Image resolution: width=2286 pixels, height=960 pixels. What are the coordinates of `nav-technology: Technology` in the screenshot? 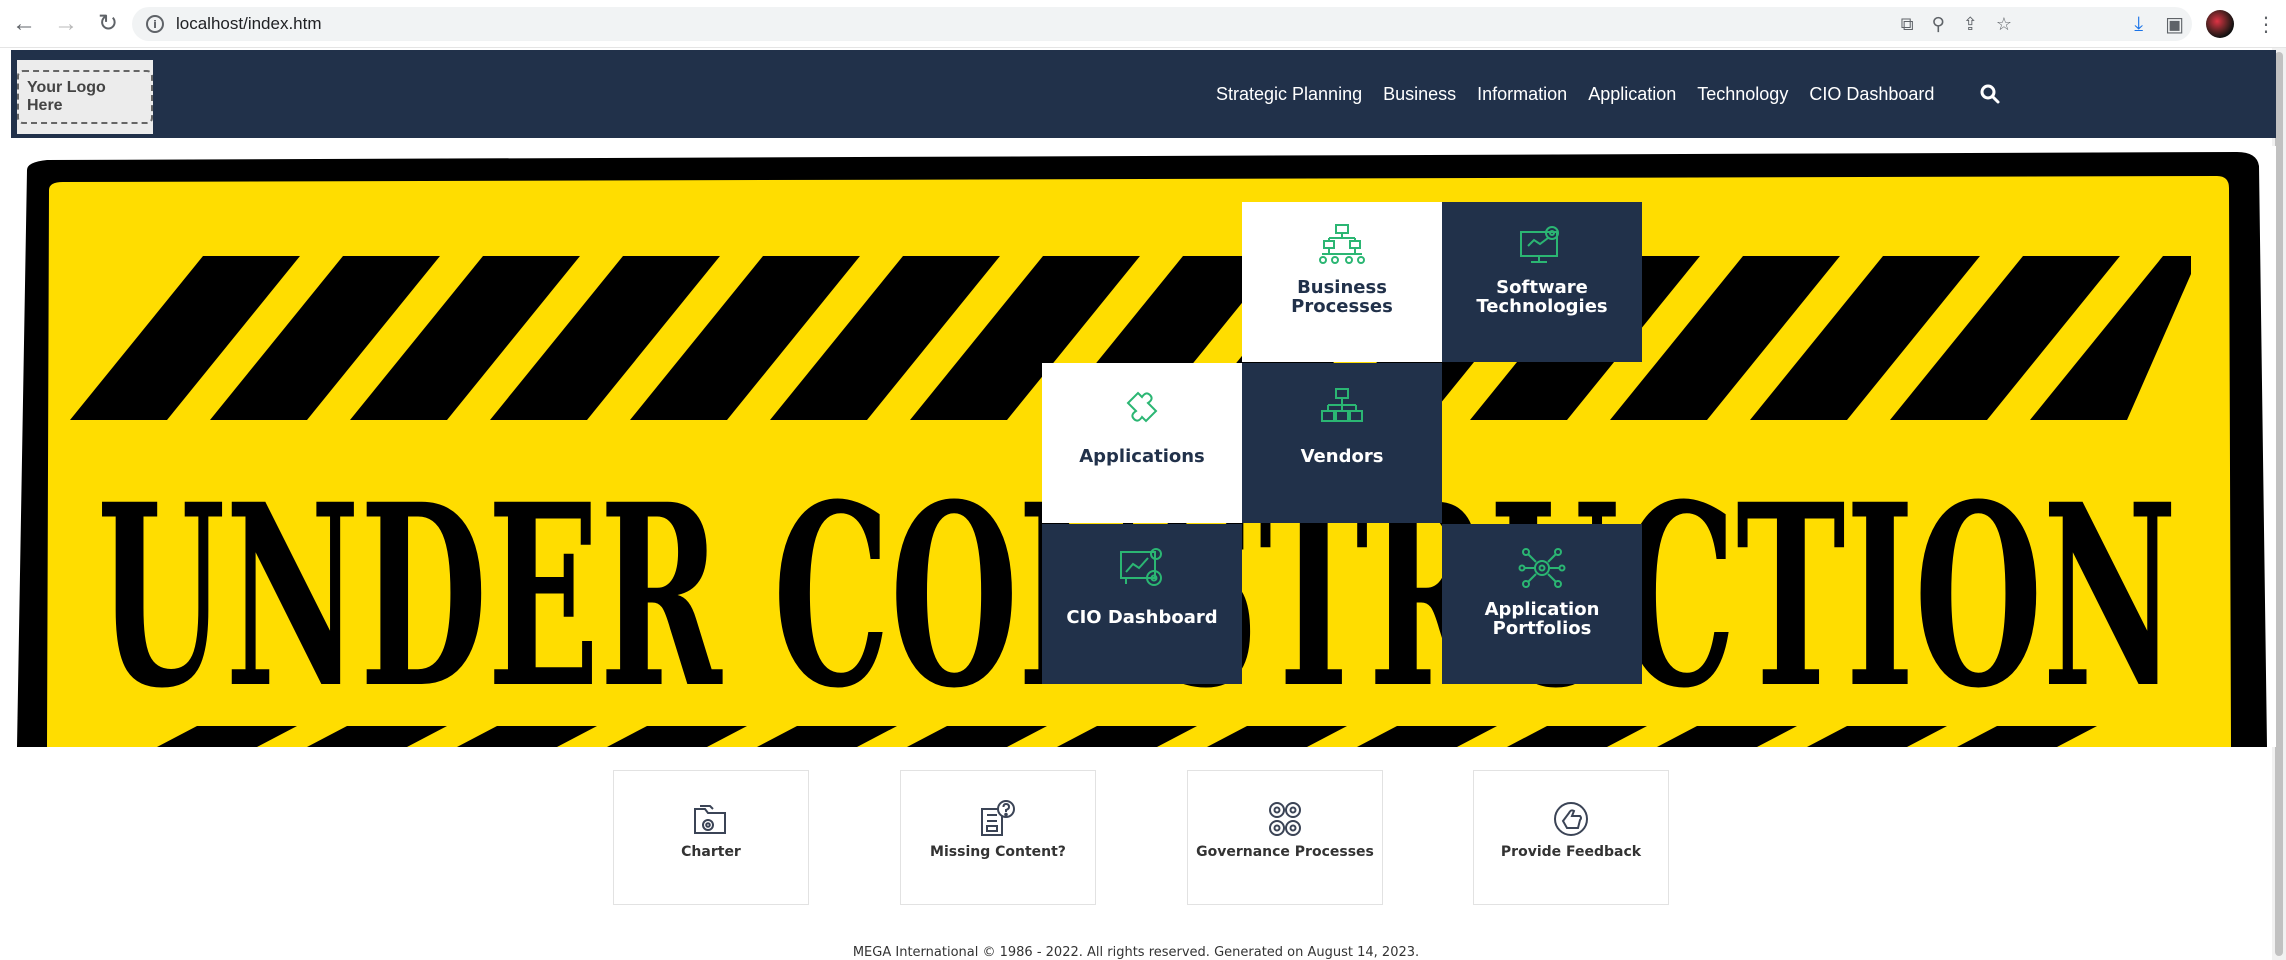 It's located at (1742, 94).